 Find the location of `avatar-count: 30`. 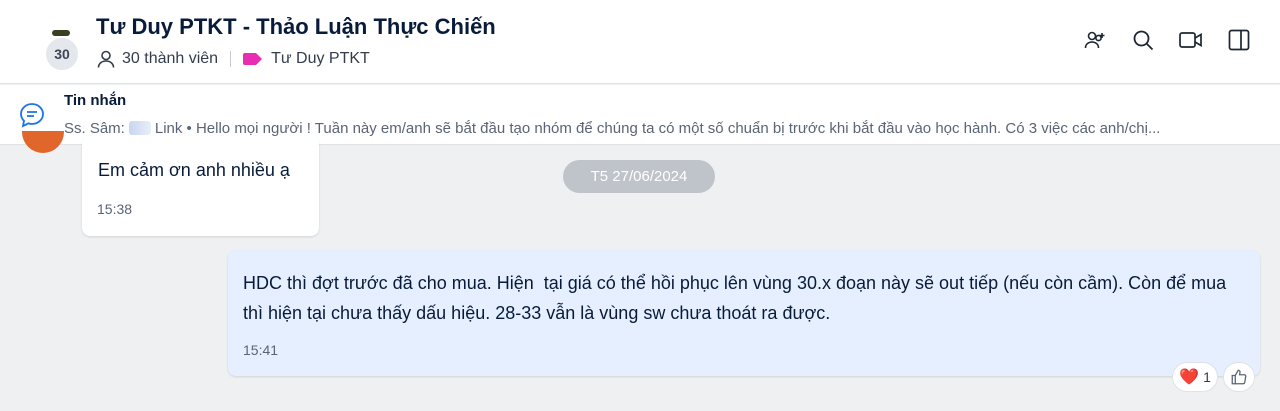

avatar-count: 30 is located at coordinates (62, 54).